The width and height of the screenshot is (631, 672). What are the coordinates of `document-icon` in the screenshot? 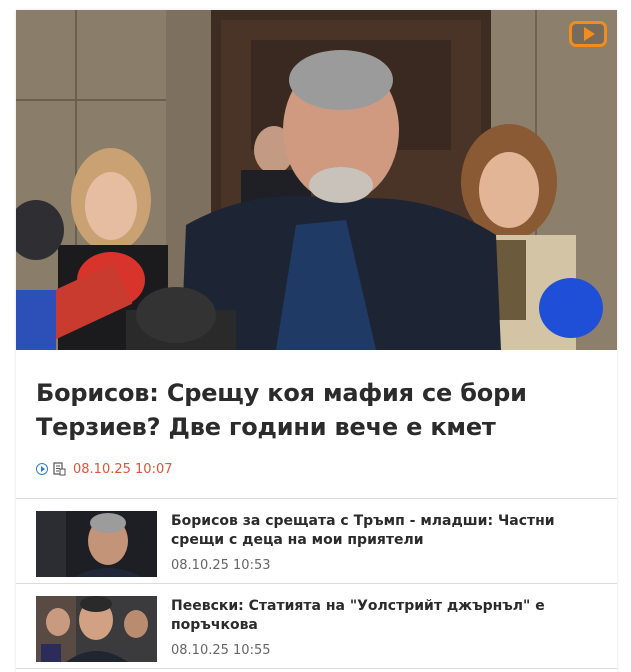 It's located at (59, 469).